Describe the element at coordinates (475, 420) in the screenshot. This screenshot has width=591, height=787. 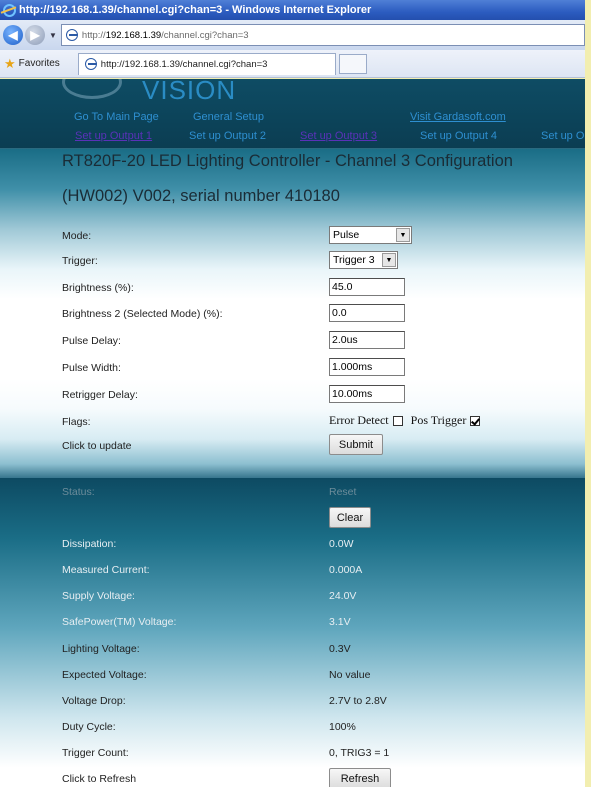
I see `pos-trigger-checkbox` at that location.